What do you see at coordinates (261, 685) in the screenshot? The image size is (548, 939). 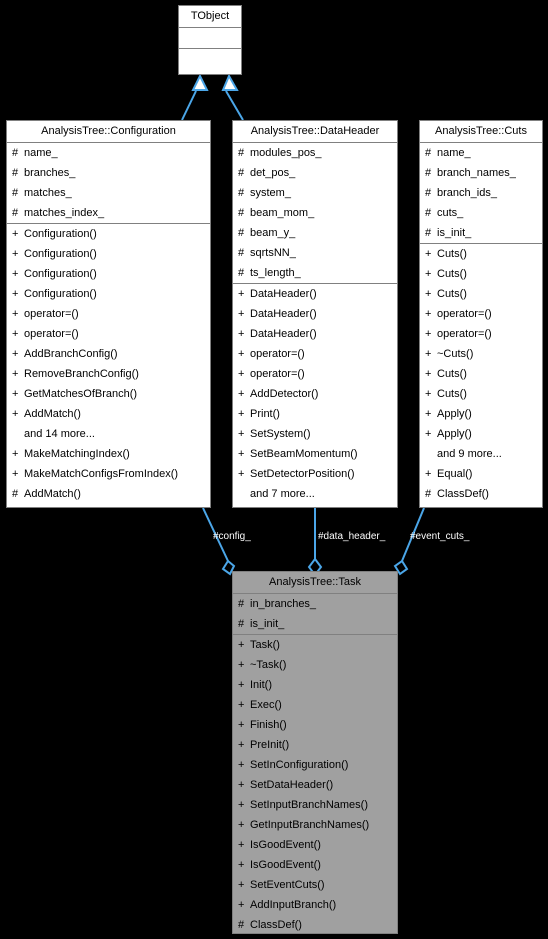 I see `member-label: Init()` at bounding box center [261, 685].